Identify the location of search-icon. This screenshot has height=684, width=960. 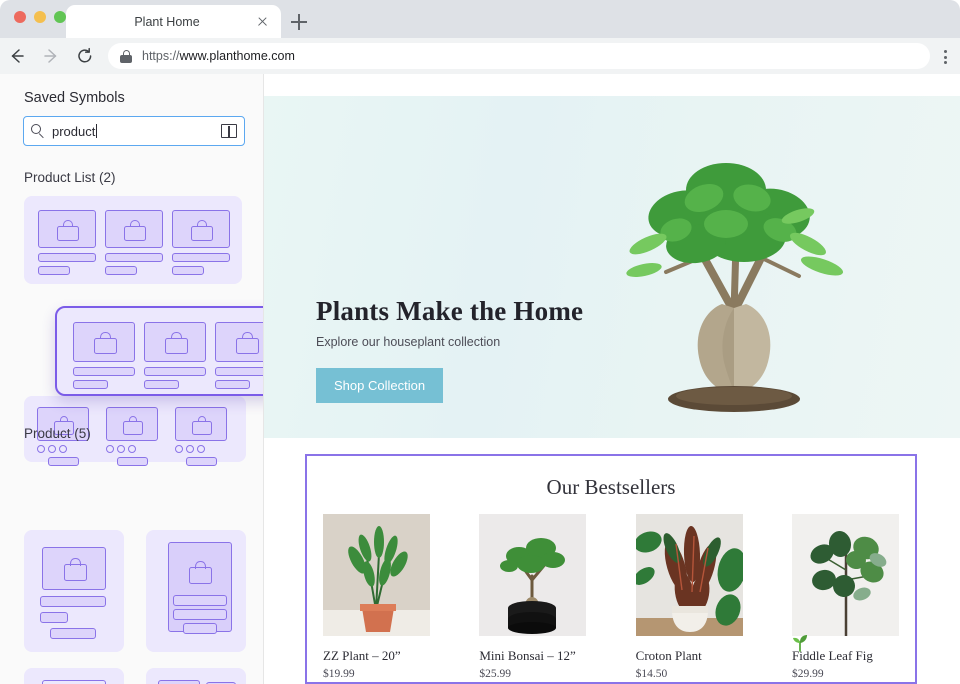
(38, 131).